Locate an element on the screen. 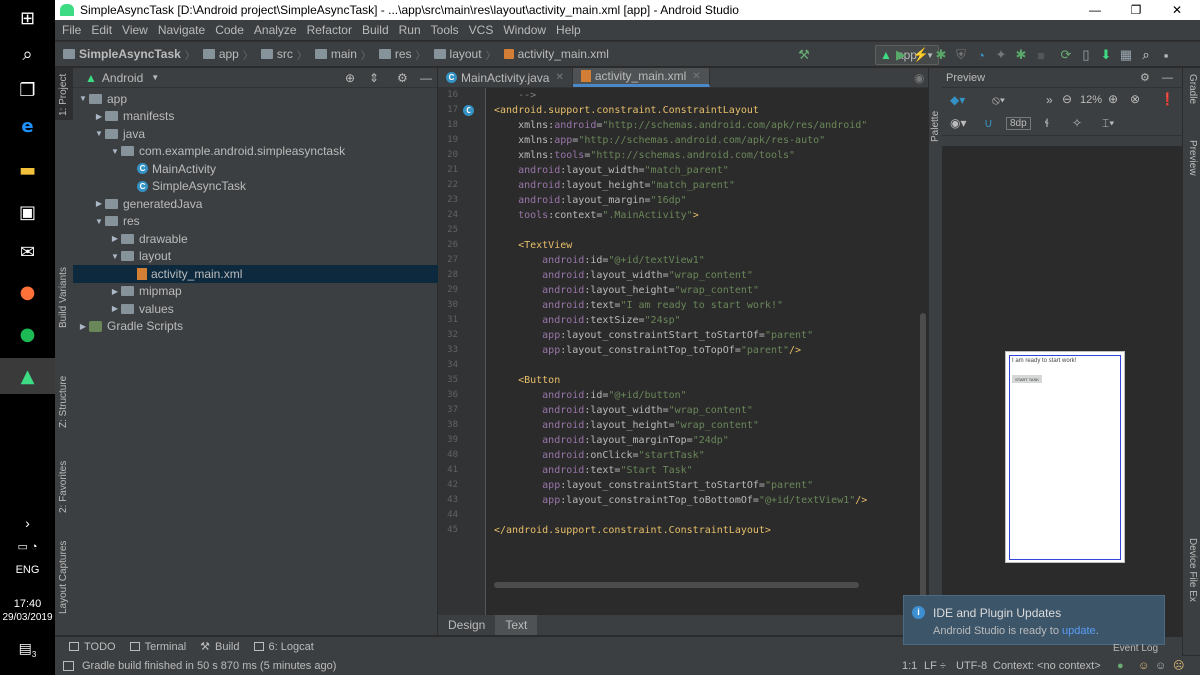  logcat-tool-tab: 6: Logcat is located at coordinates (283, 647).